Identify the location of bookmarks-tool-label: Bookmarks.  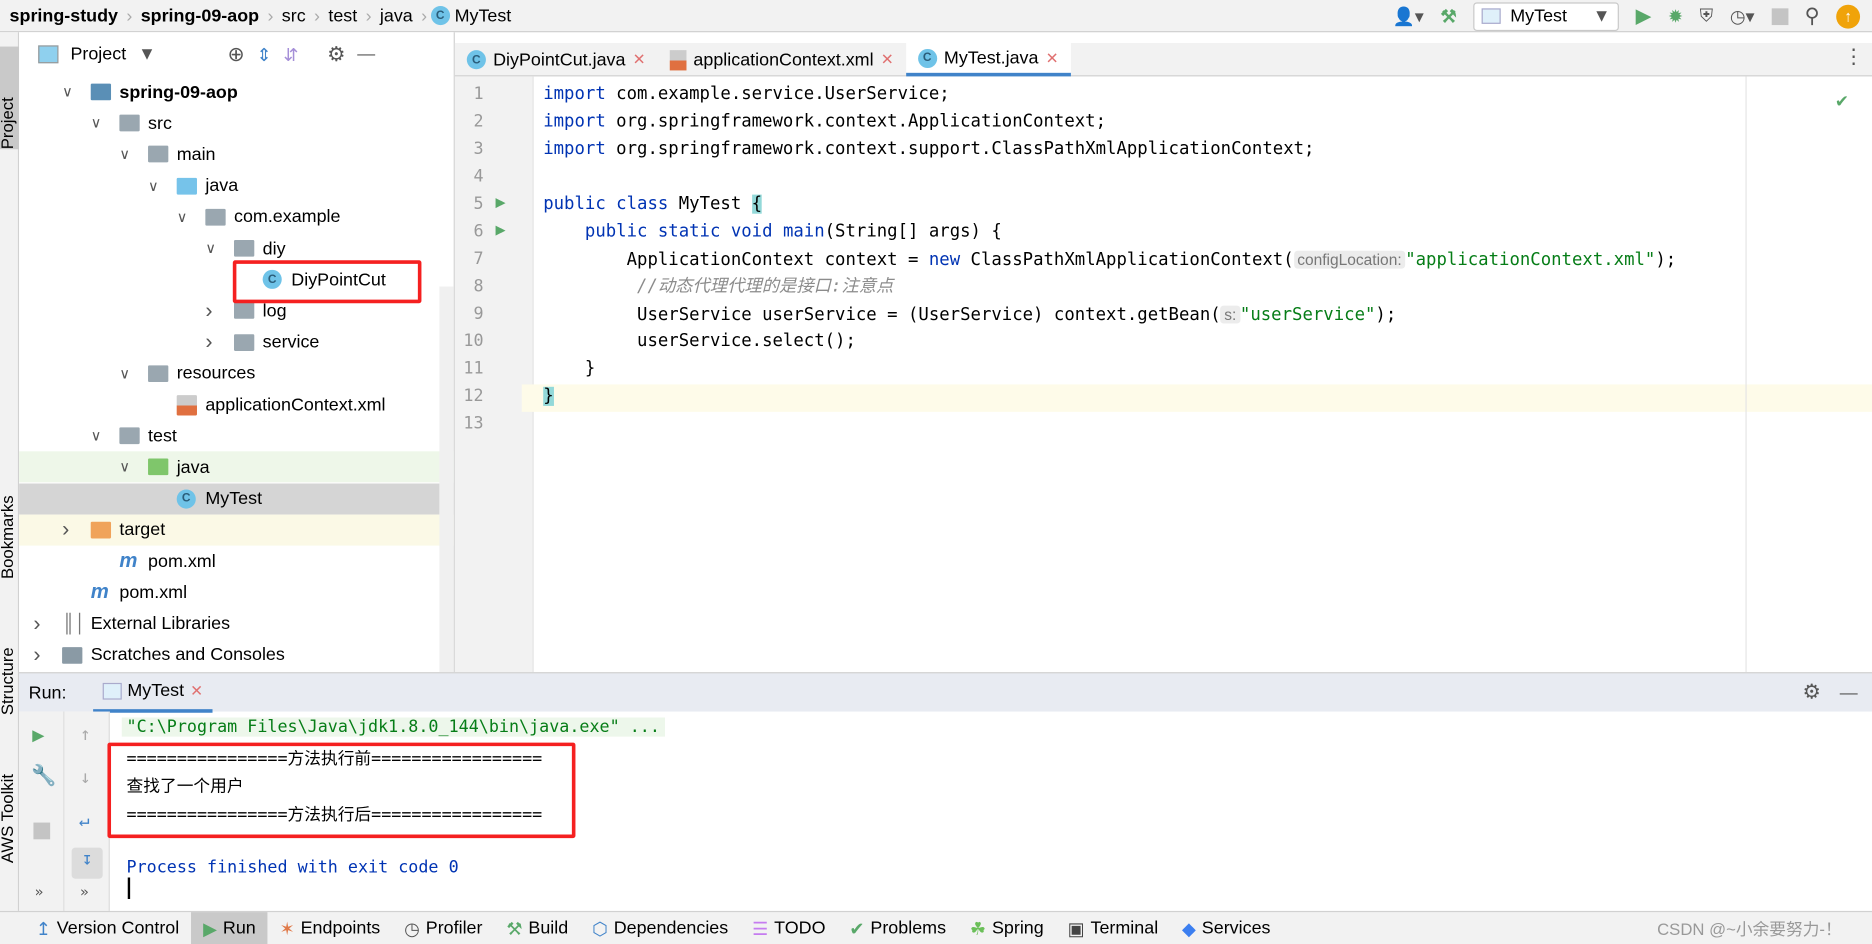
(8, 537).